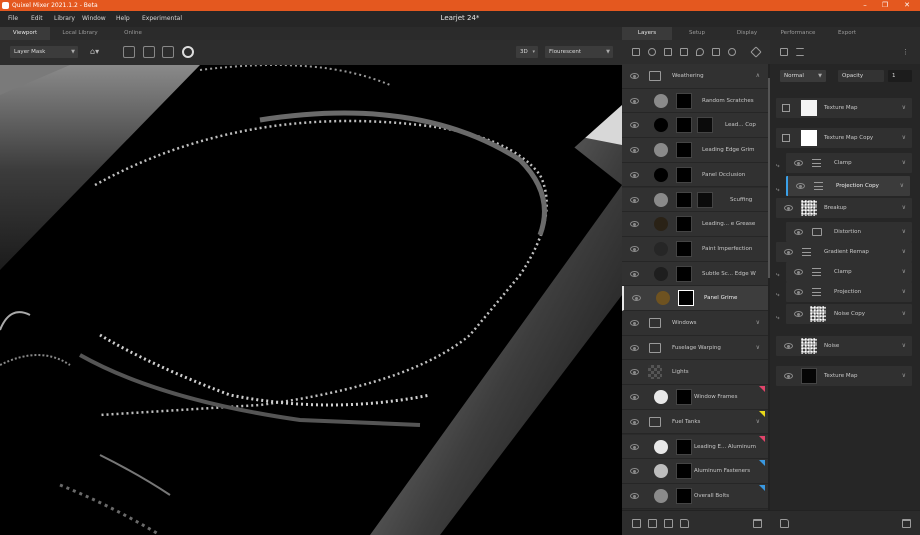 The height and width of the screenshot is (535, 920). Describe the element at coordinates (695, 298) in the screenshot. I see `layer-row-selected: Panel Grime` at that location.